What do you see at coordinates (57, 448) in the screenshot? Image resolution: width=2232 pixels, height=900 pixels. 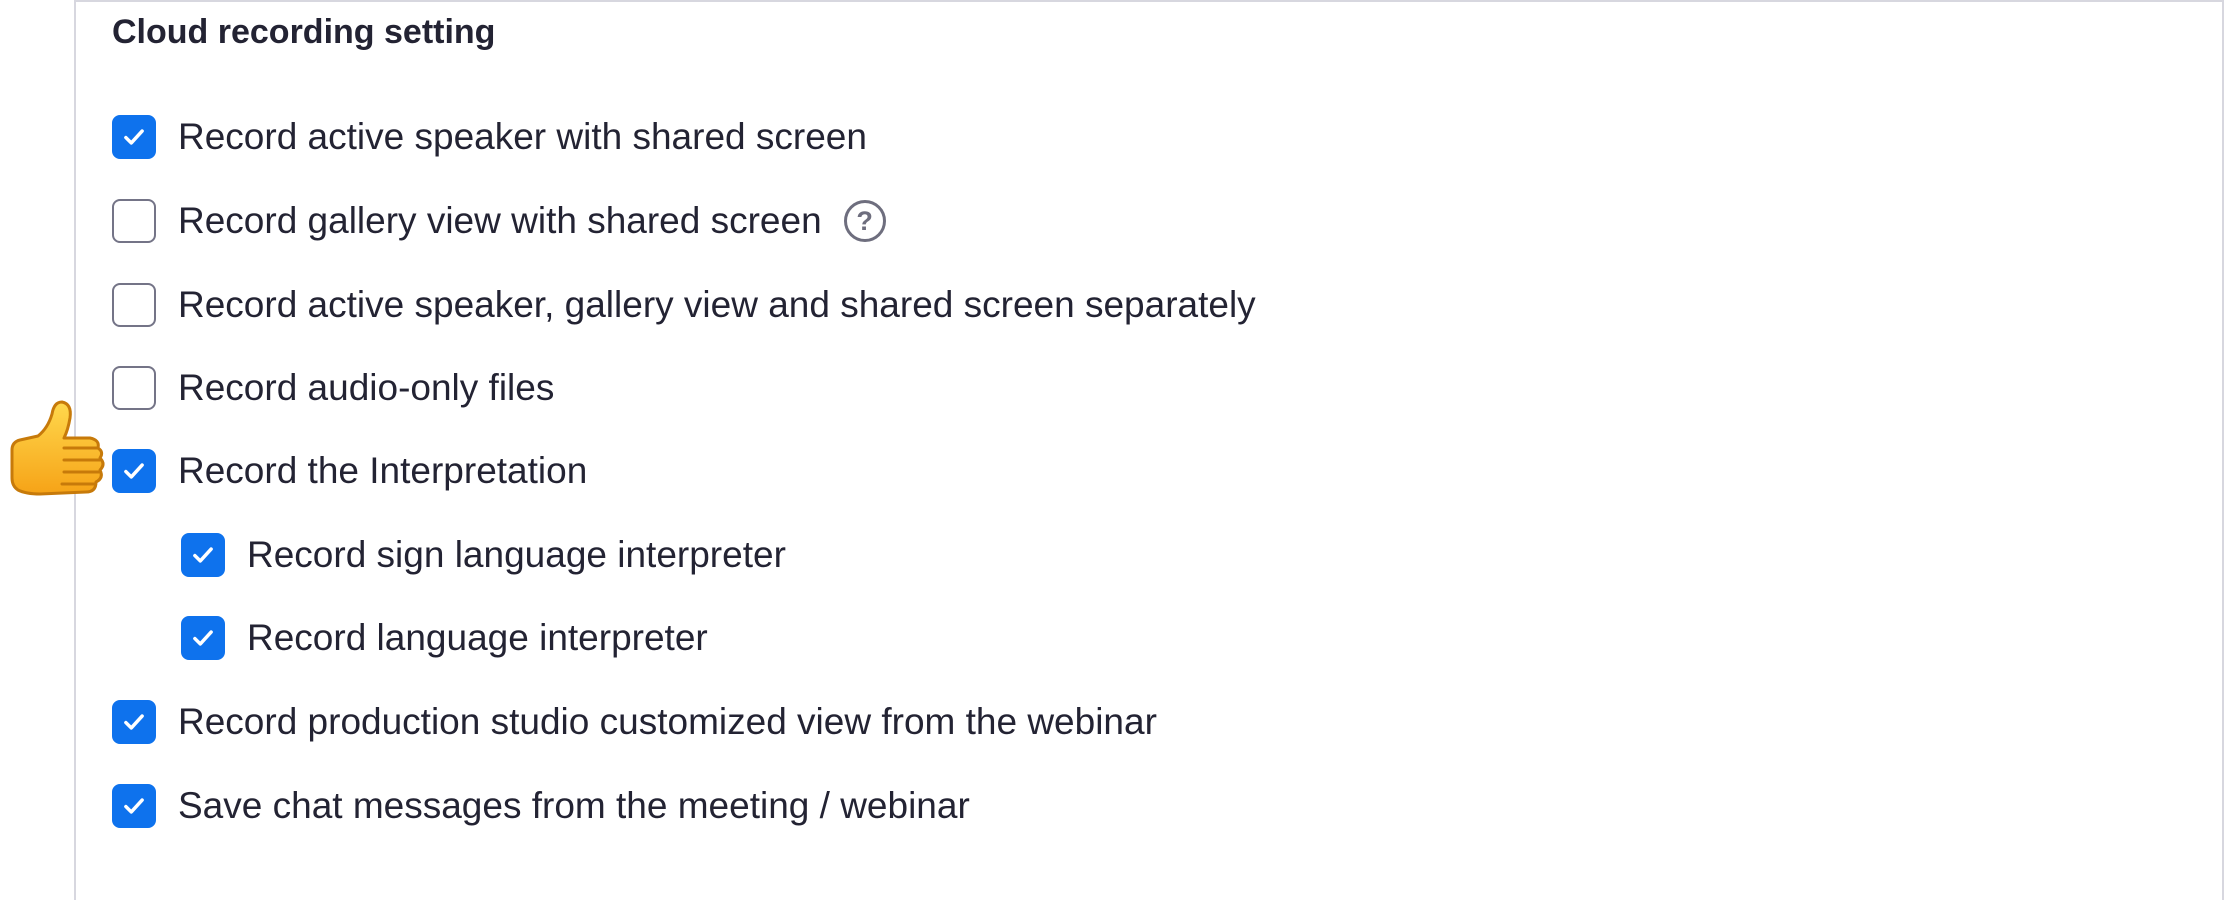 I see `thumbs-up-icon` at bounding box center [57, 448].